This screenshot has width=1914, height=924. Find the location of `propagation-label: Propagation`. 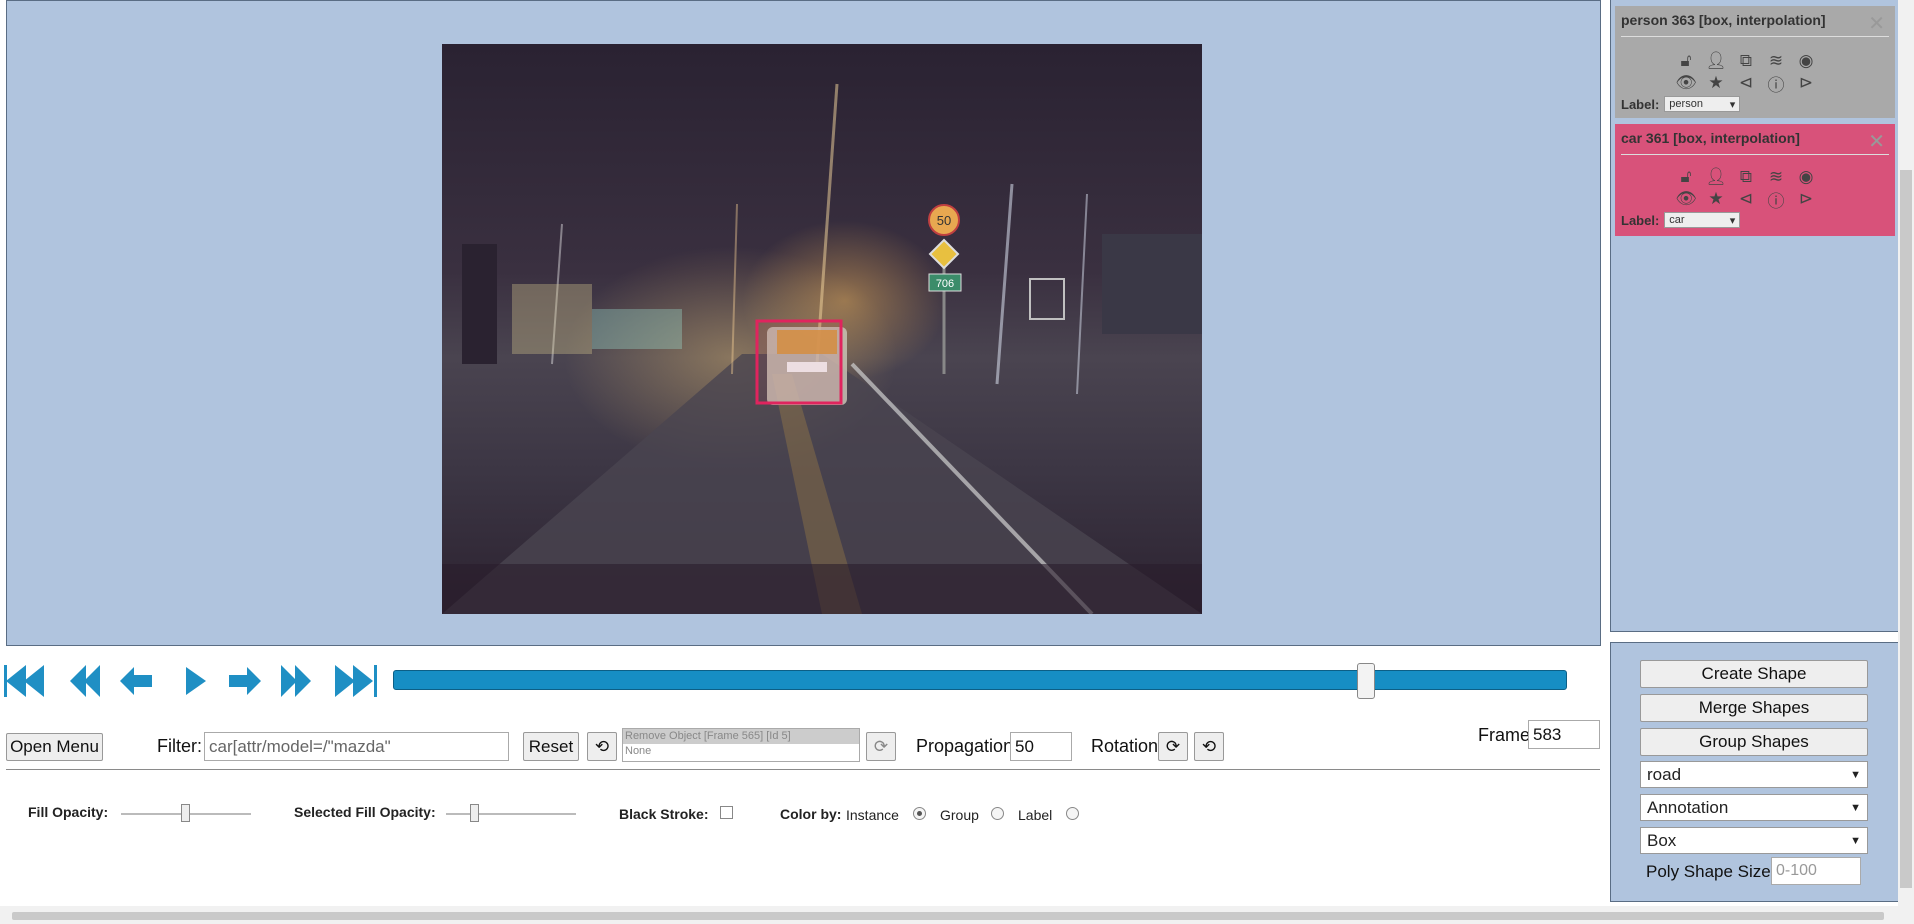

propagation-label: Propagation is located at coordinates (965, 746).